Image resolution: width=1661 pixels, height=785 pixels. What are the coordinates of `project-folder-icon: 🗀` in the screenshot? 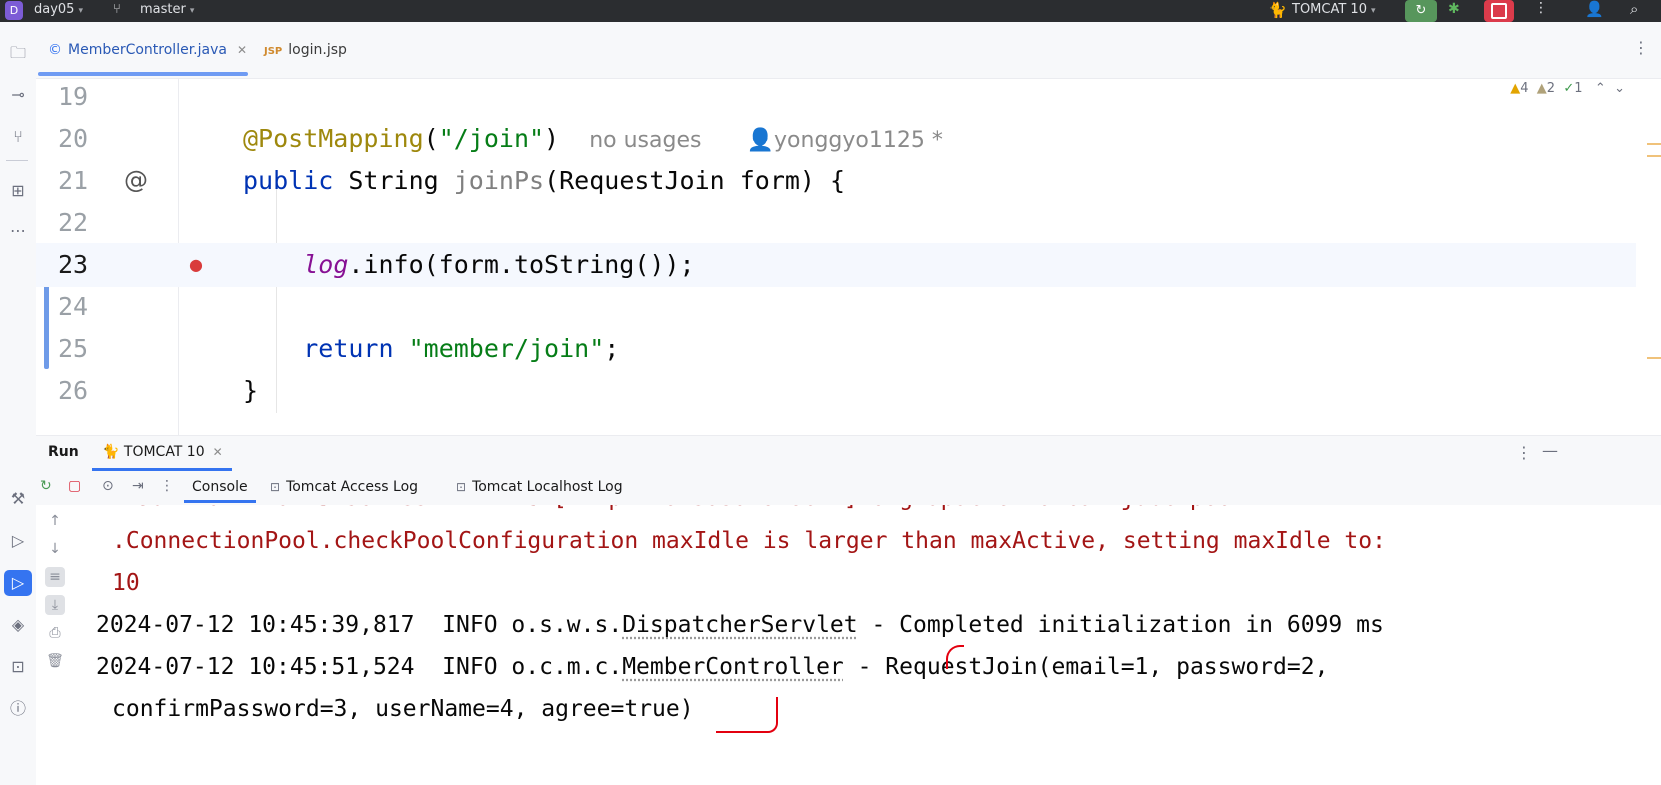 It's located at (18, 53).